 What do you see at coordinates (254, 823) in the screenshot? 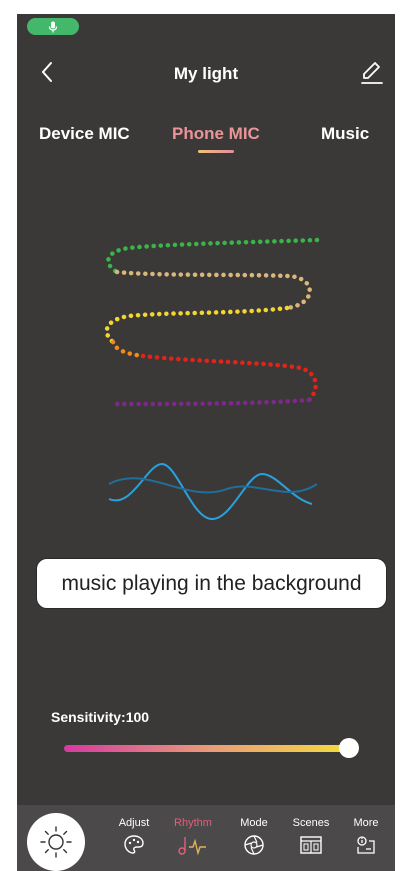
I see `nav-label-mode: Mode` at bounding box center [254, 823].